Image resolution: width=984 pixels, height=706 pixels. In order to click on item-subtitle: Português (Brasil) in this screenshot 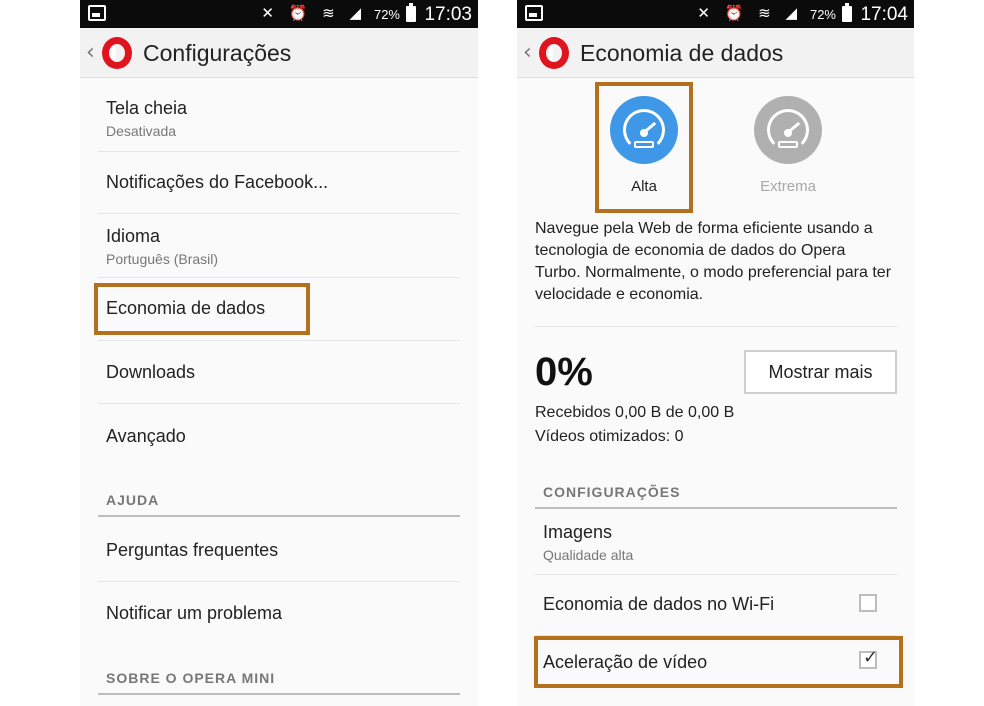, I will do `click(162, 259)`.